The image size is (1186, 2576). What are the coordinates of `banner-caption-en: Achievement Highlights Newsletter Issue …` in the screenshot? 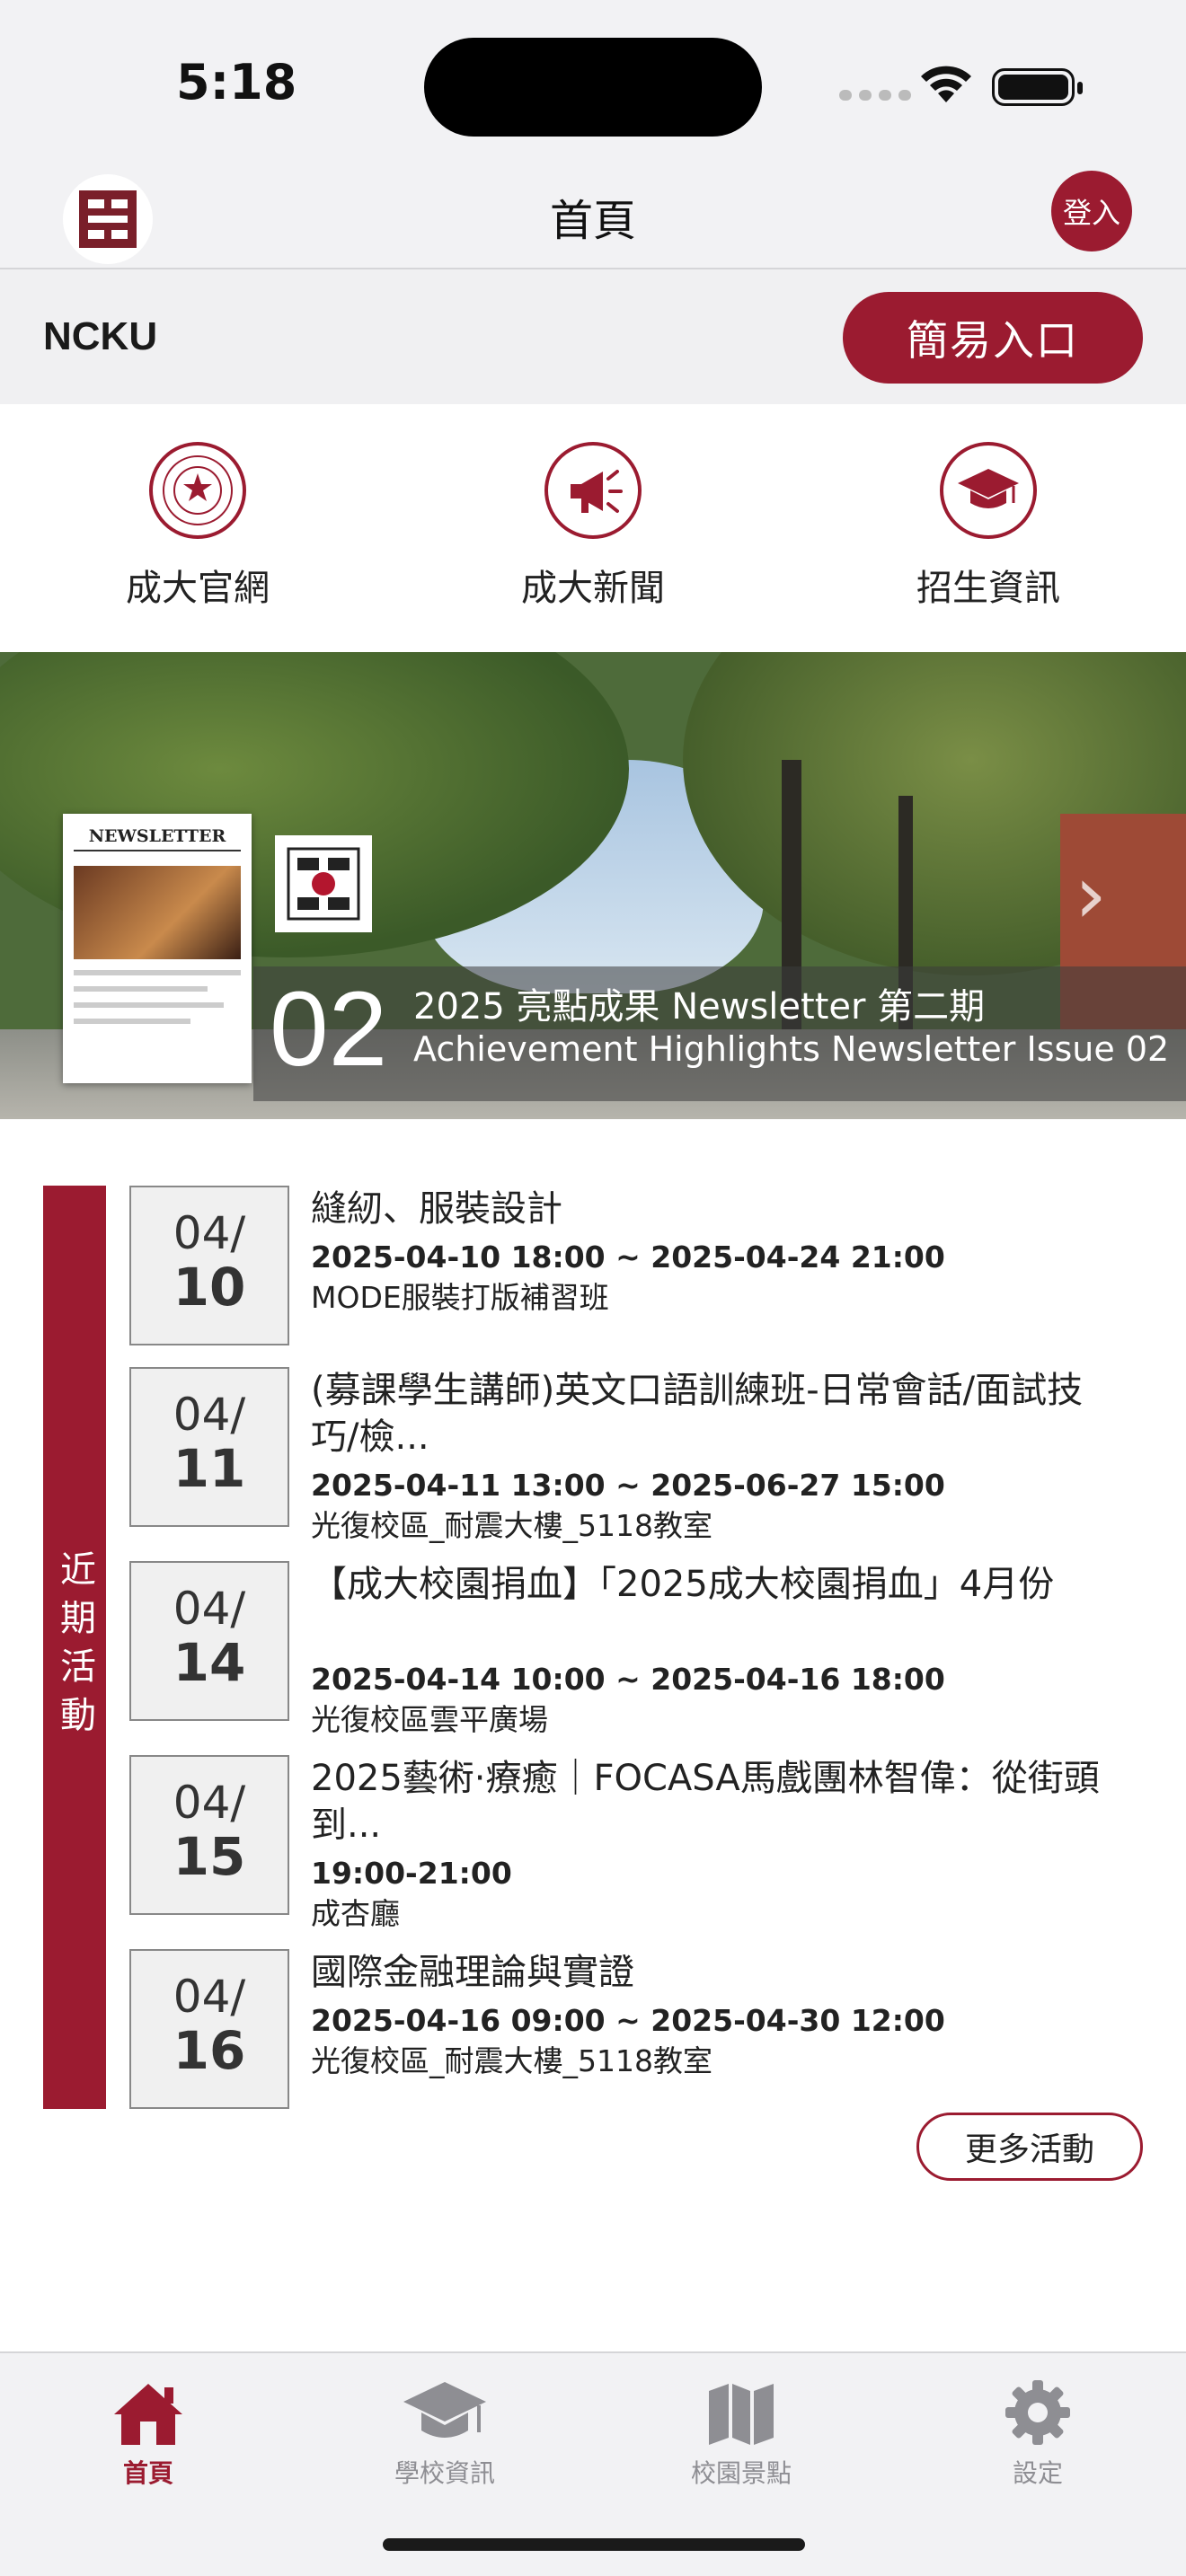 It's located at (791, 1049).